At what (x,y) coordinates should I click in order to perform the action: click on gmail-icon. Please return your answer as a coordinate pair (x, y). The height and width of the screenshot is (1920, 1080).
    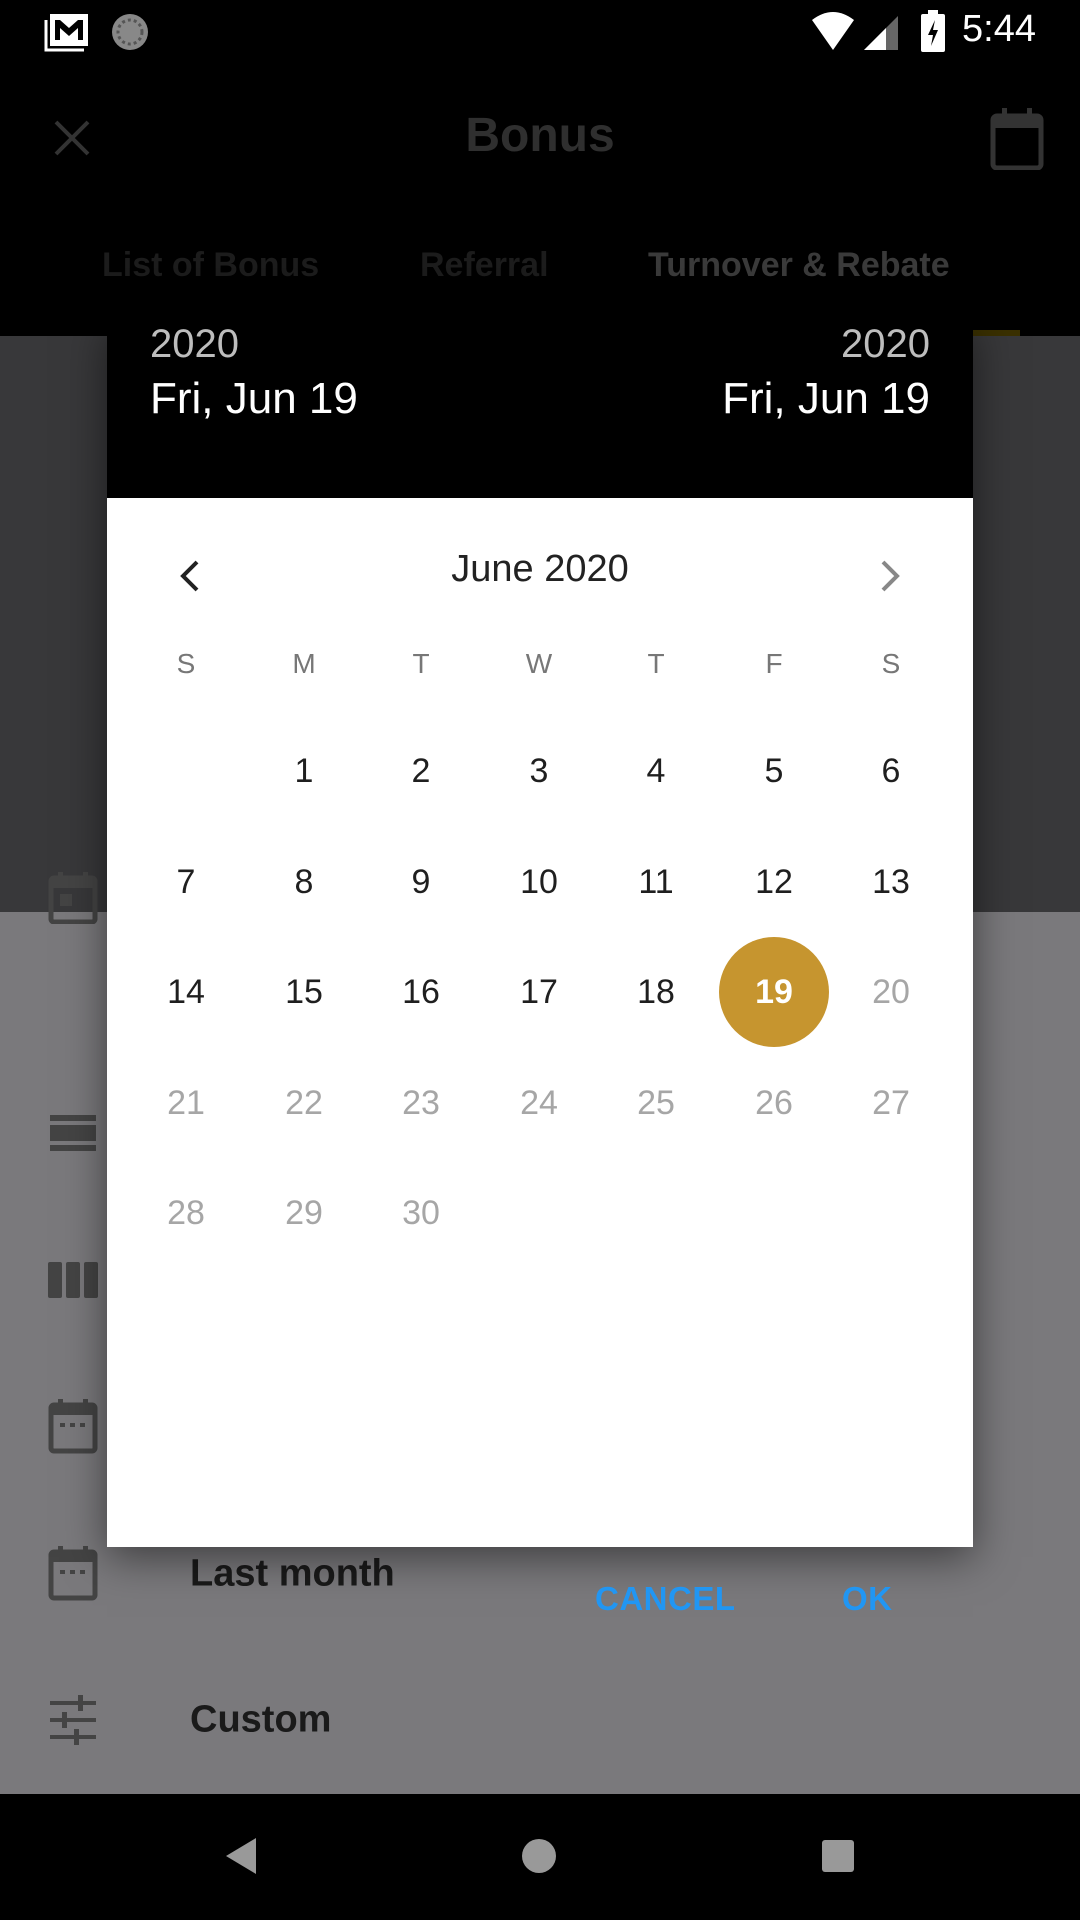
    Looking at the image, I should click on (66, 33).